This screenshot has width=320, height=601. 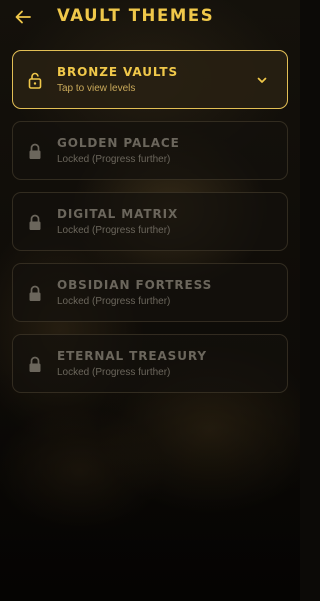 What do you see at coordinates (118, 72) in the screenshot?
I see `theme-name: BRONZE VAULTS` at bounding box center [118, 72].